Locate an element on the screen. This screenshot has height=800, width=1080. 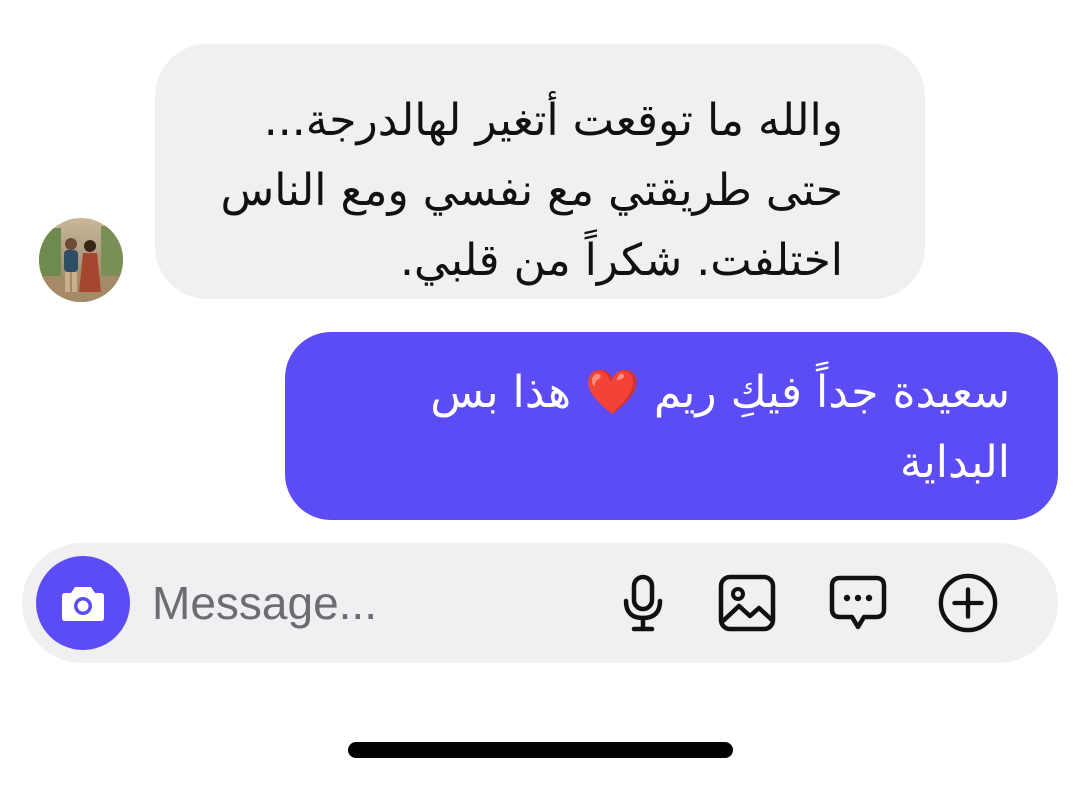
microphone-icon is located at coordinates (643, 603).